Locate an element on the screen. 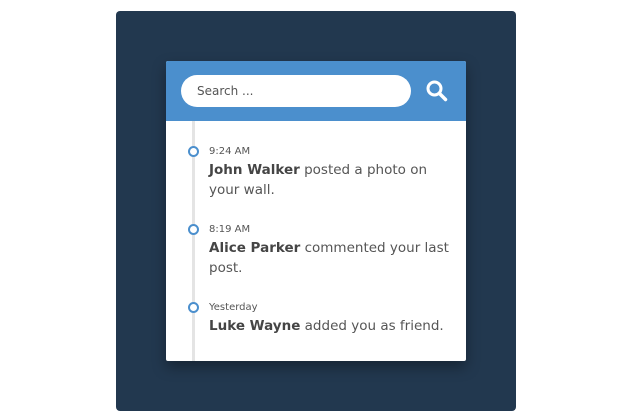  search-input is located at coordinates (296, 91).